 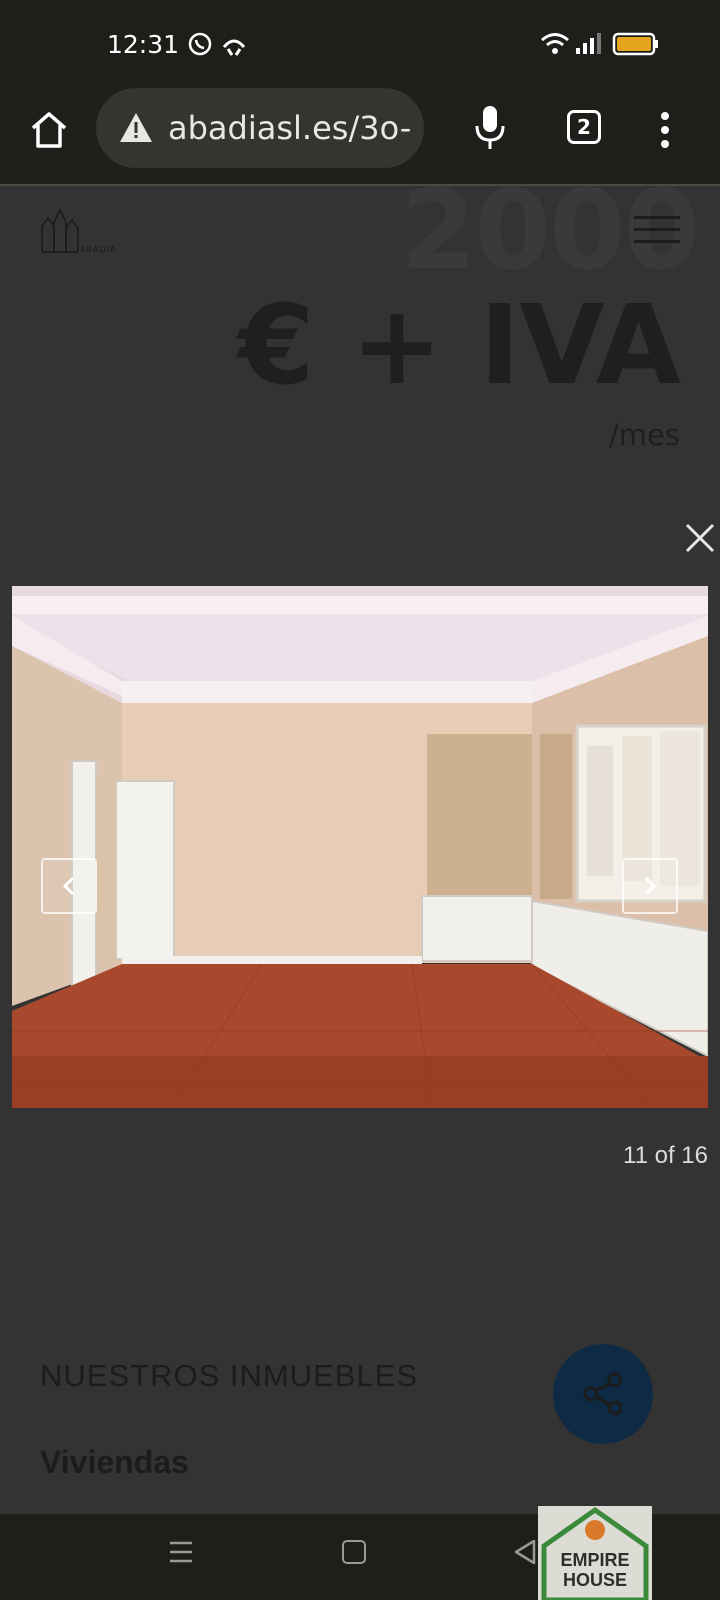 I want to click on signal-icon, so click(x=588, y=43).